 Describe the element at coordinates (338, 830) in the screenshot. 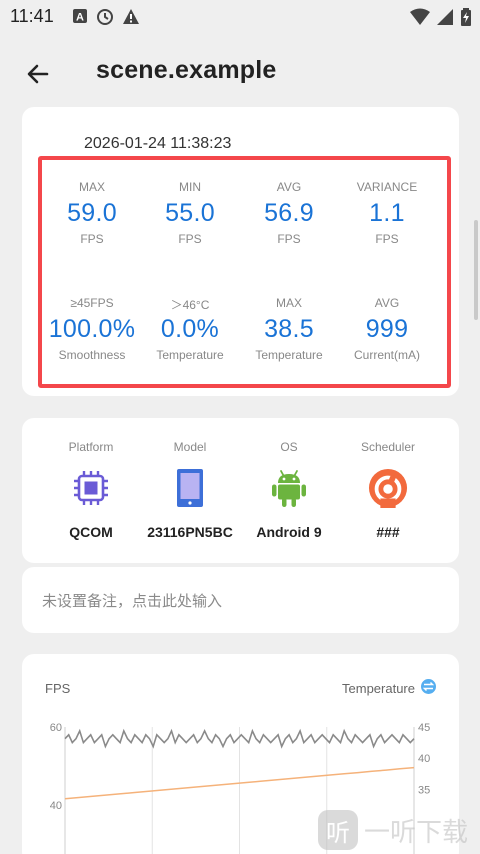

I see `watermark-logo: 听` at that location.